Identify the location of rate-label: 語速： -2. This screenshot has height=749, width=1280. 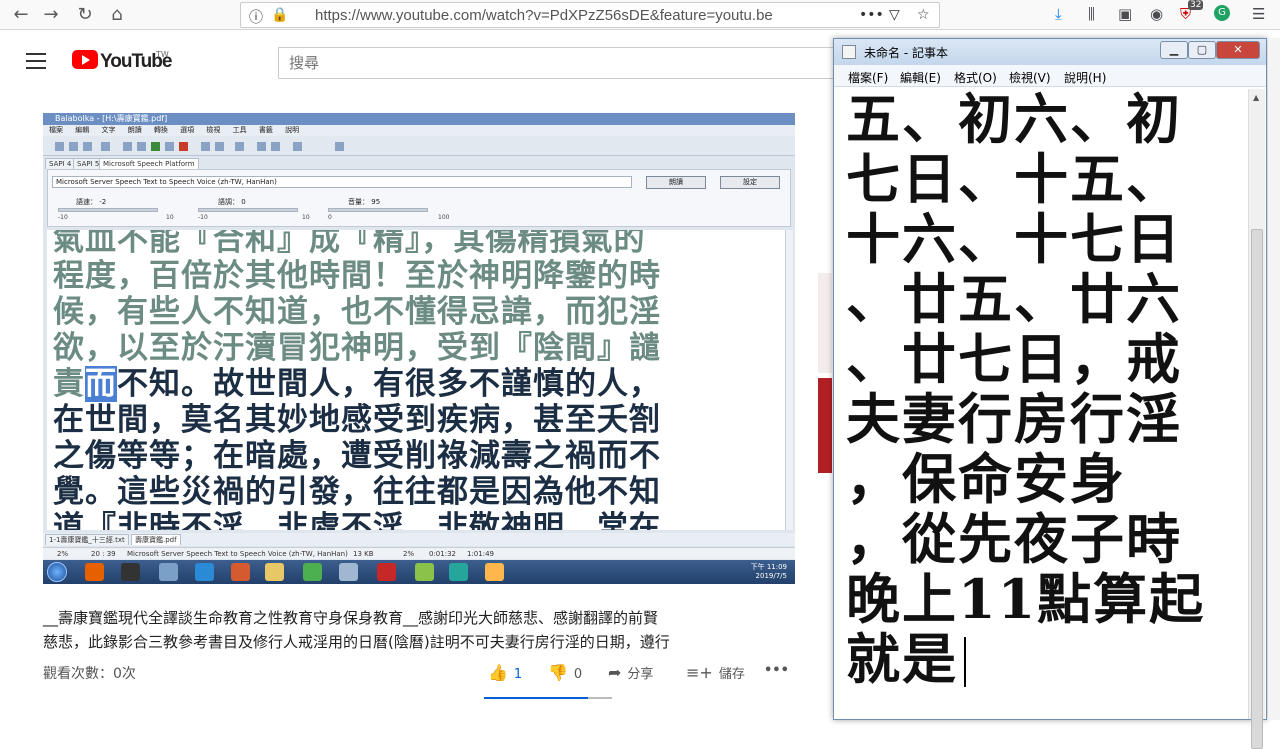
(91, 202).